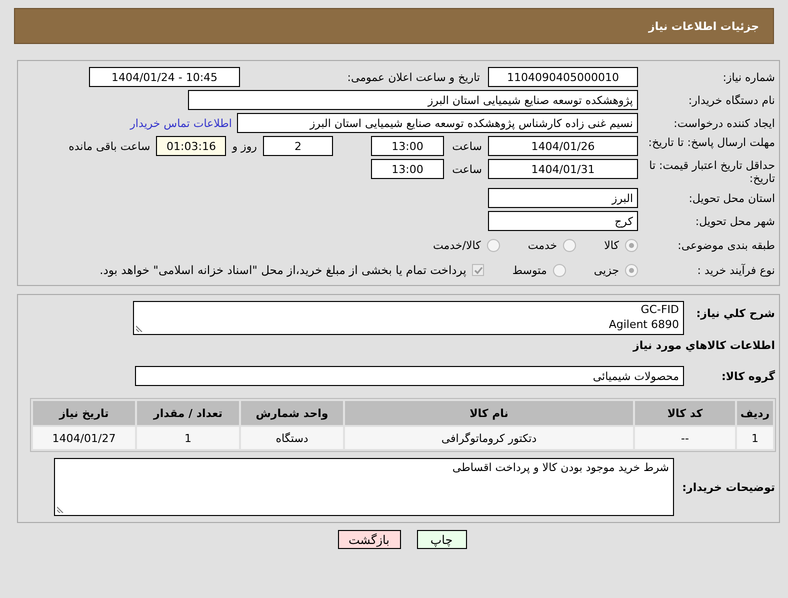  I want to click on validity-date-field: 1404/01/31, so click(563, 169).